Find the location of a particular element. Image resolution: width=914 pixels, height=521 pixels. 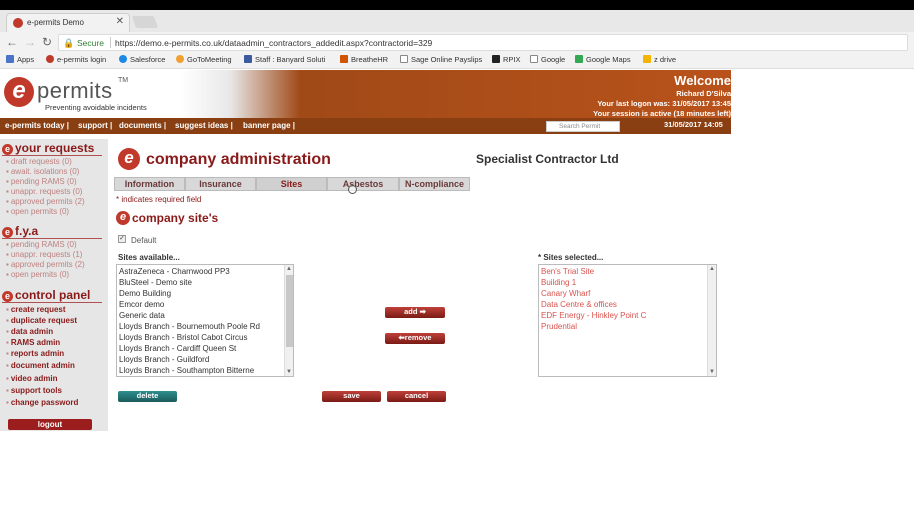

save-button: save is located at coordinates (351, 396).